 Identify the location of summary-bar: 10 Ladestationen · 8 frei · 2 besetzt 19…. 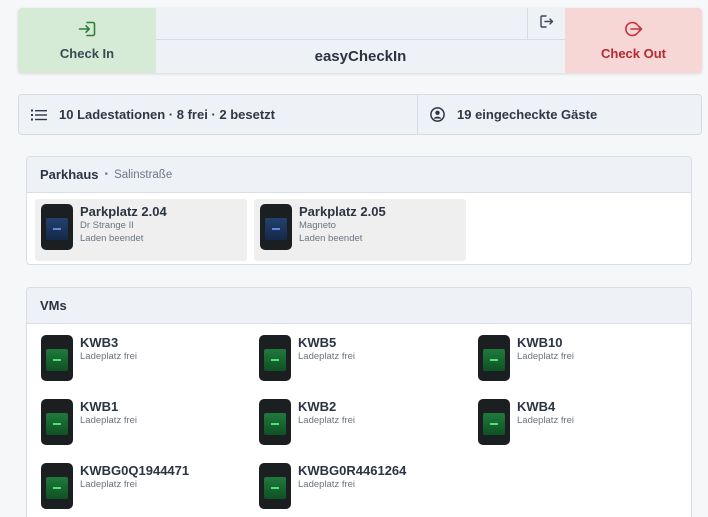
(360, 114).